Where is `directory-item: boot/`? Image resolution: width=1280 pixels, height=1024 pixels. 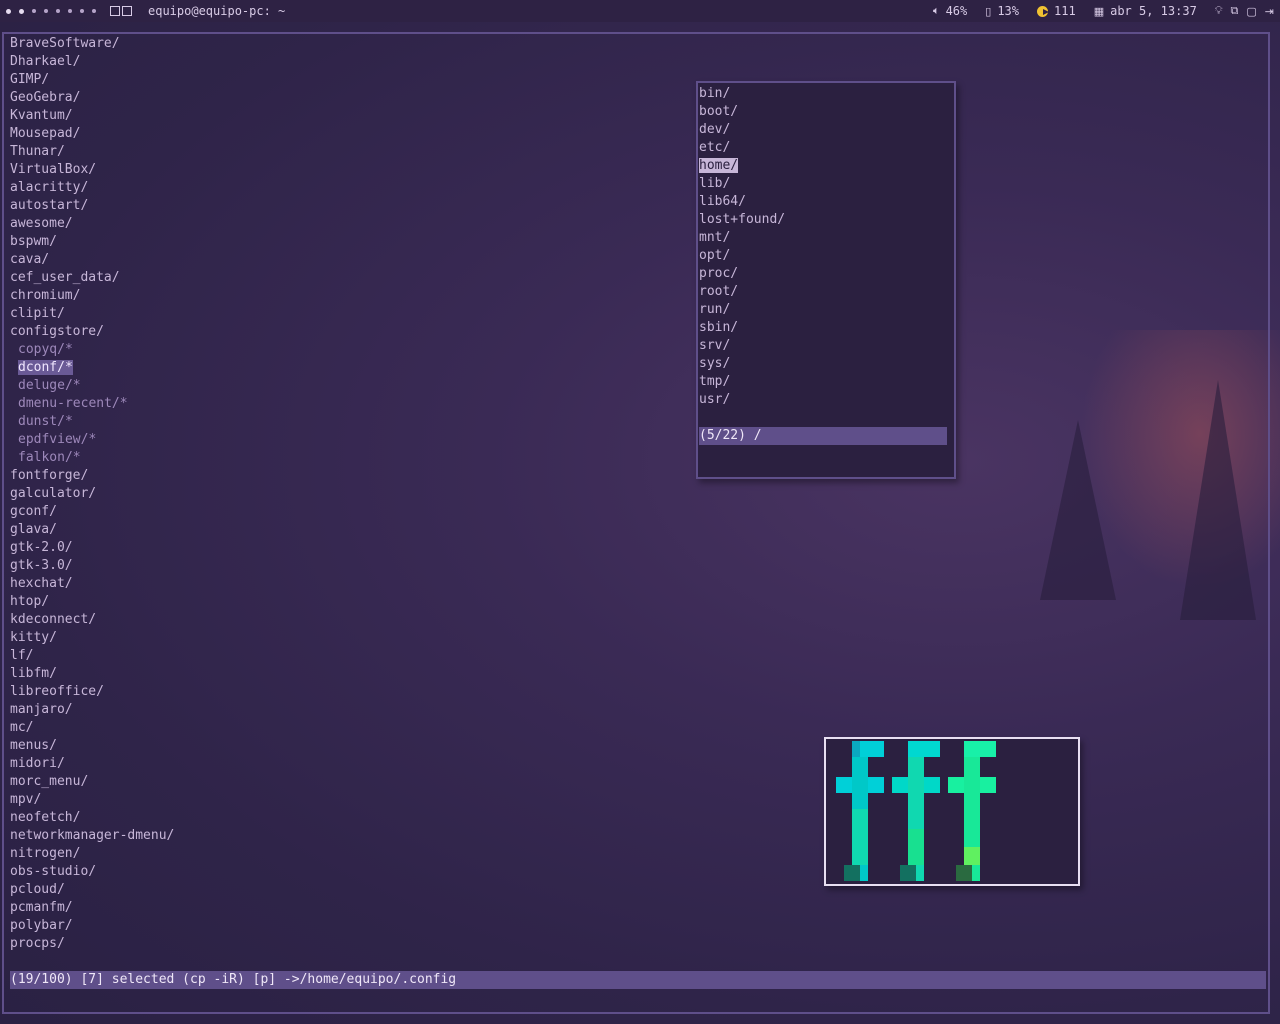 directory-item: boot/ is located at coordinates (742, 112).